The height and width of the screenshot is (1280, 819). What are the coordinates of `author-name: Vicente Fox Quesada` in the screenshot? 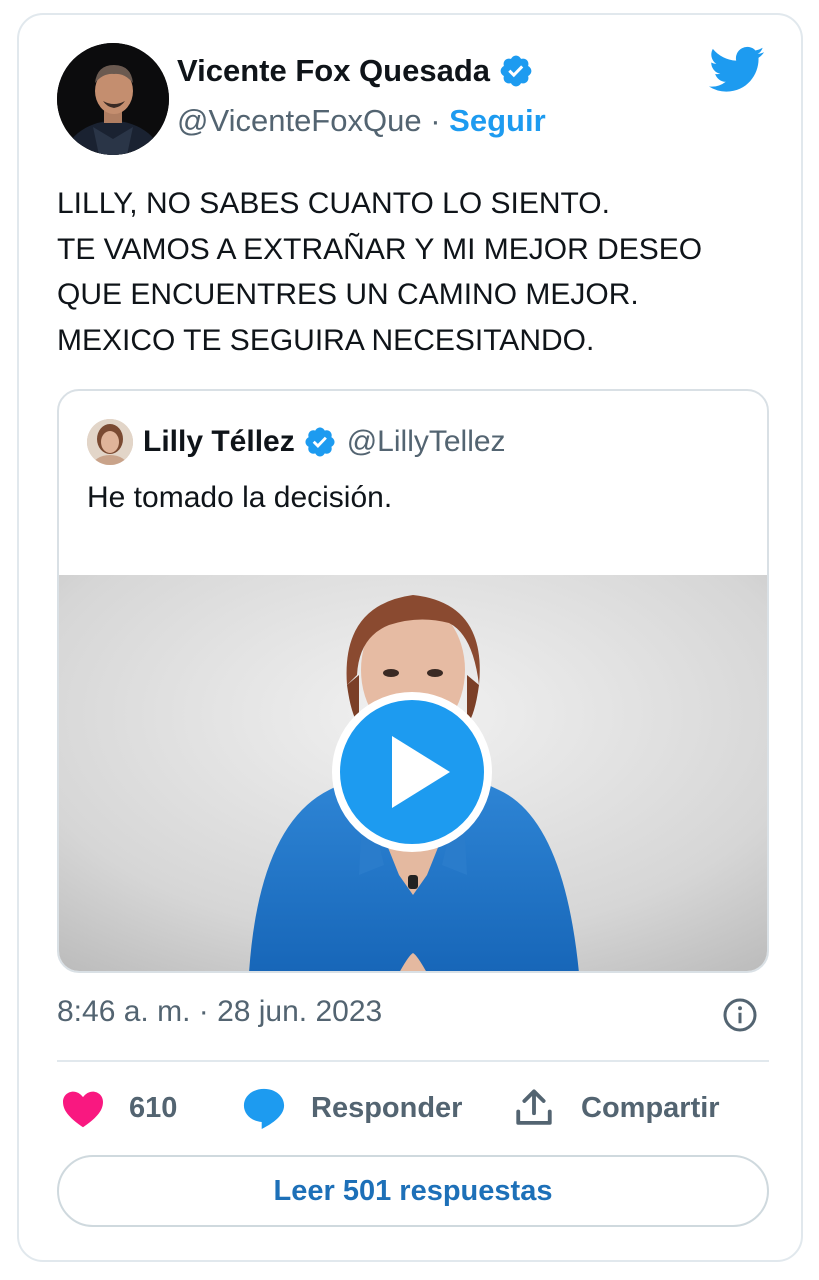 It's located at (333, 71).